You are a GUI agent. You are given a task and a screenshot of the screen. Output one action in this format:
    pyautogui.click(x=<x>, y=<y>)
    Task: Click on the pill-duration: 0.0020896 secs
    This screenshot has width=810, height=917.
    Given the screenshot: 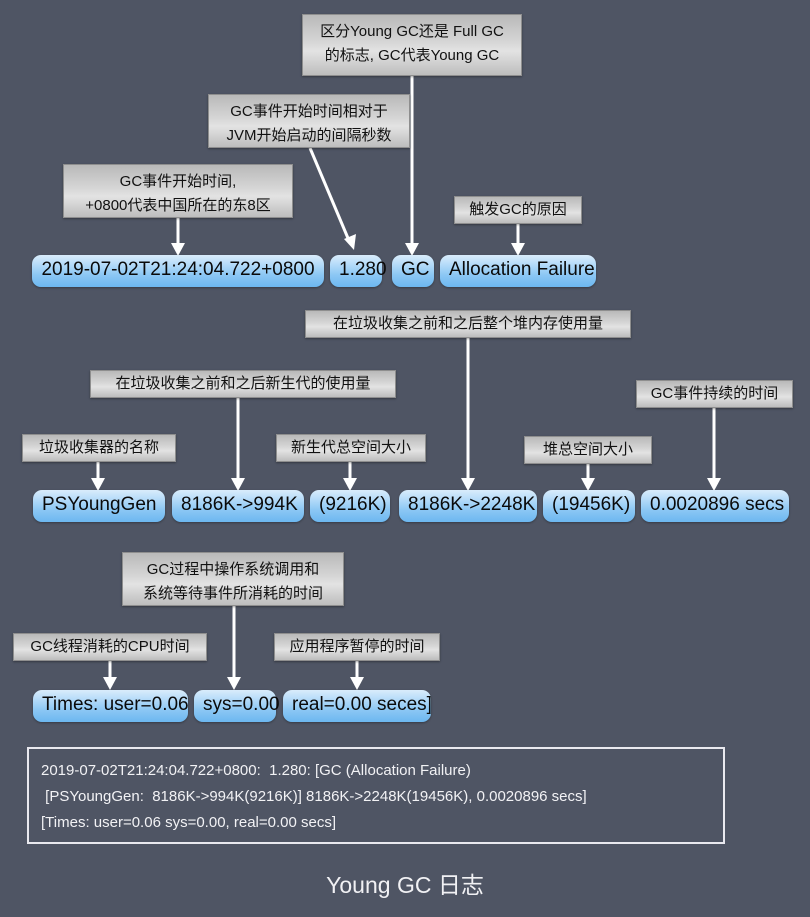 What is the action you would take?
    pyautogui.click(x=715, y=506)
    